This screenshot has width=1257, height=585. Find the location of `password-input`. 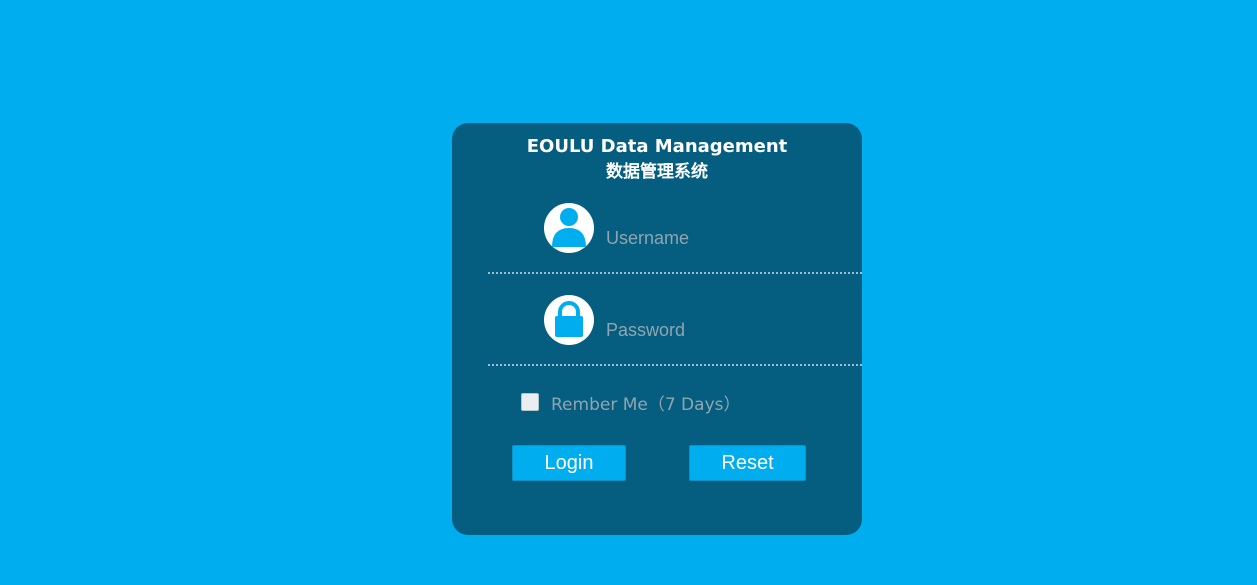

password-input is located at coordinates (721, 330).